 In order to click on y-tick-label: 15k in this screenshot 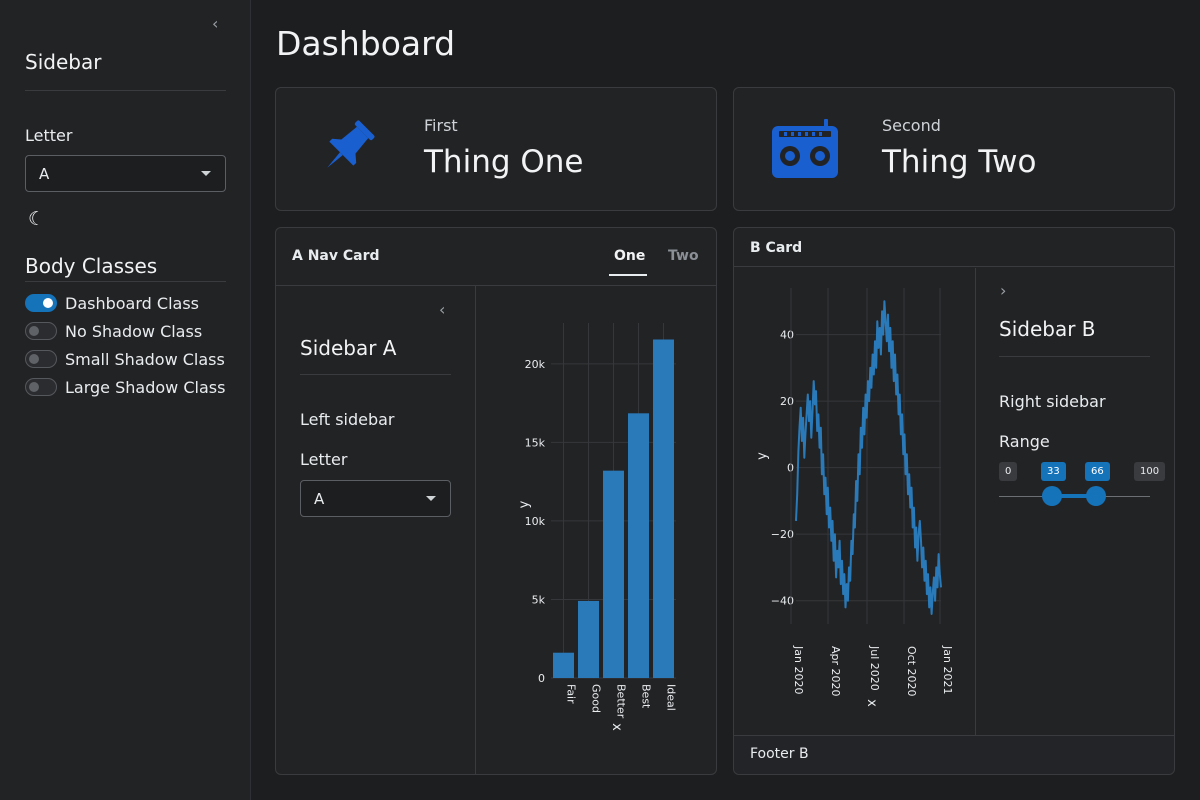, I will do `click(535, 442)`.